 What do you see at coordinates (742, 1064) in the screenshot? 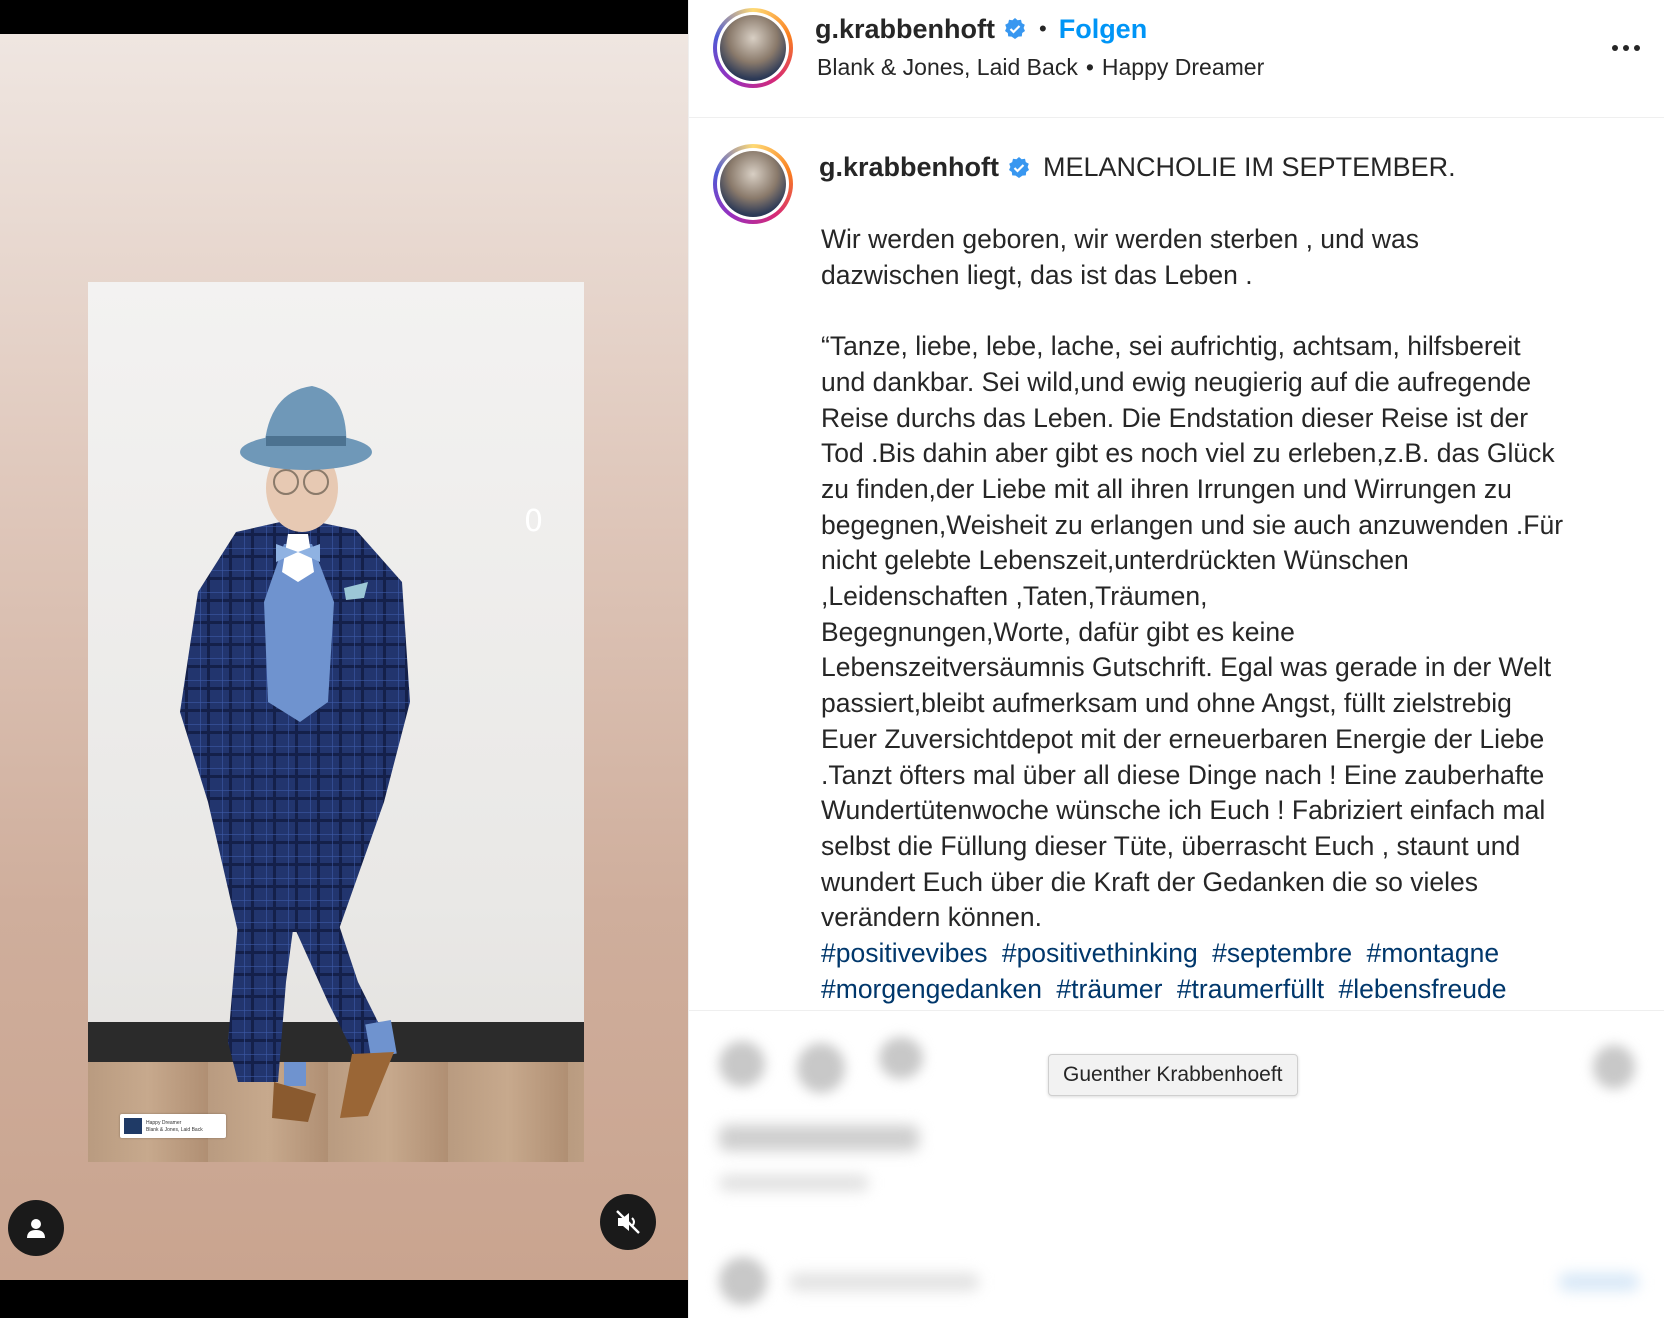
I see `like-icon` at bounding box center [742, 1064].